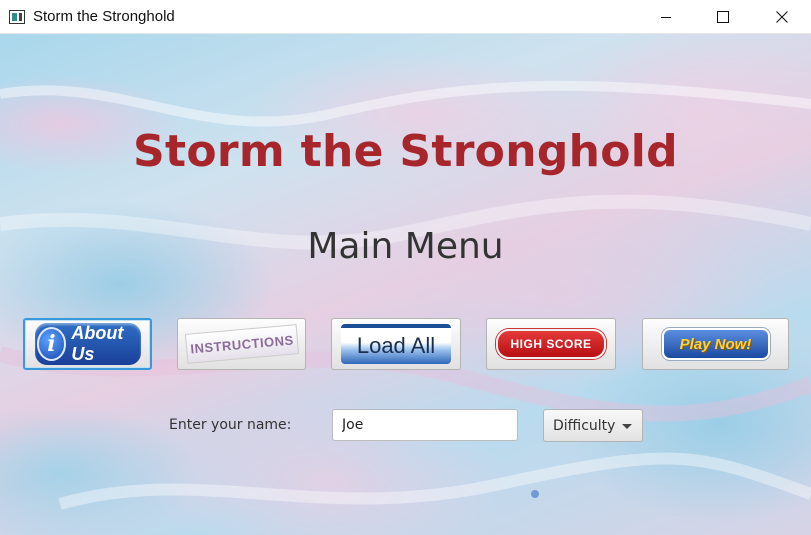 This screenshot has height=535, width=811. Describe the element at coordinates (97, 343) in the screenshot. I see `about-us-label: About Us` at that location.